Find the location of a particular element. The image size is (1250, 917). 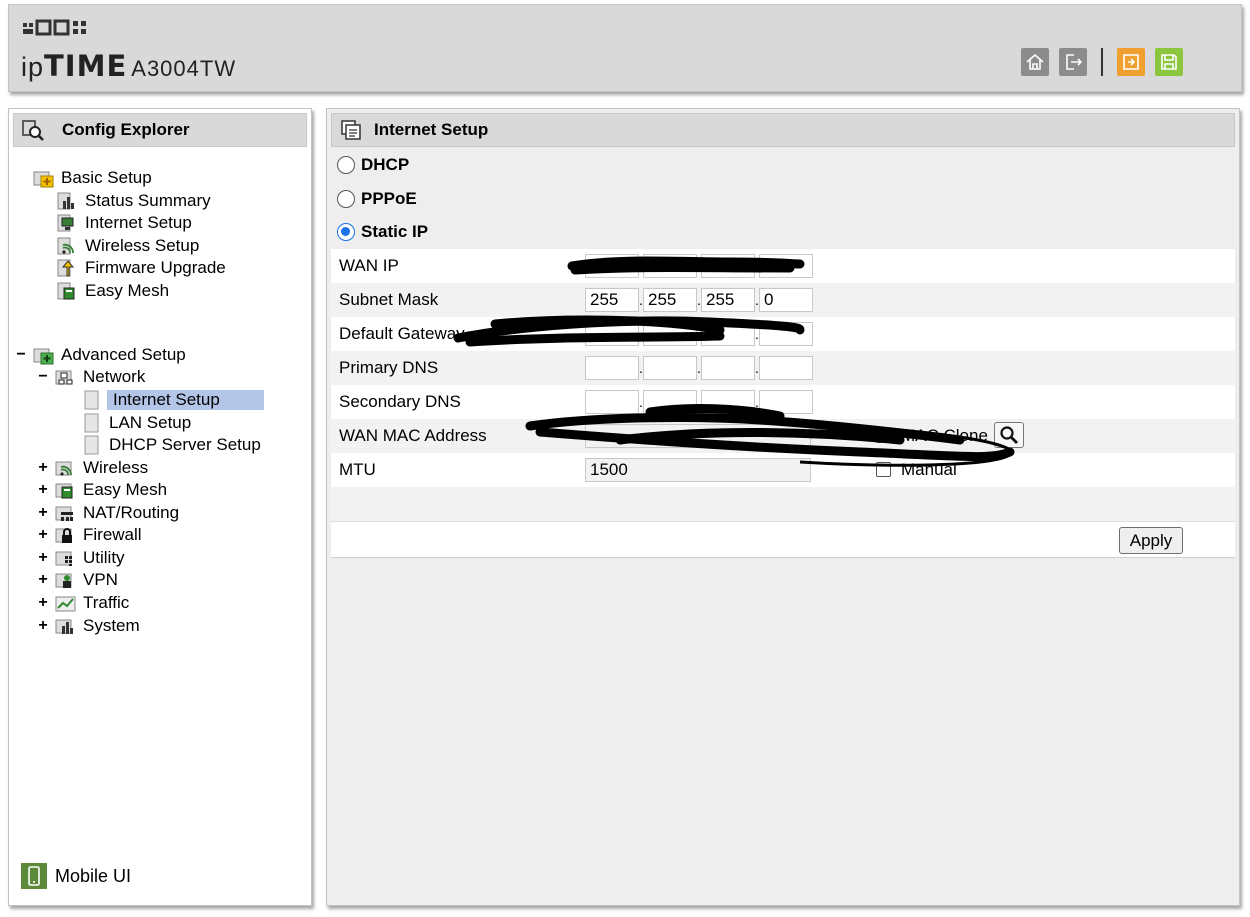

tree-nat-routing: + NAT/Routing is located at coordinates (109, 513).